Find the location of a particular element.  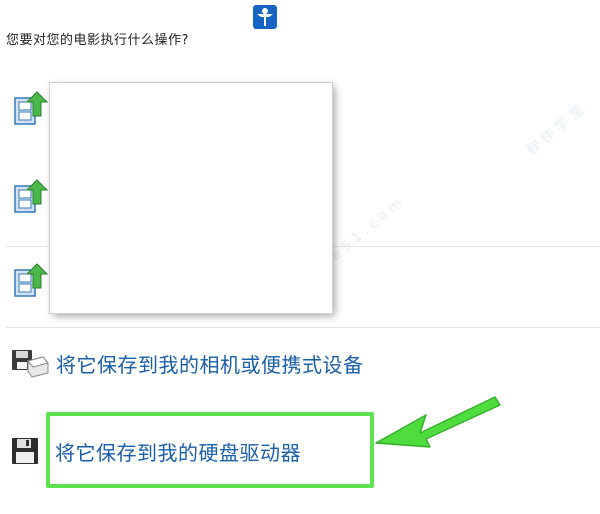

green-arrow-icon is located at coordinates (438, 422).